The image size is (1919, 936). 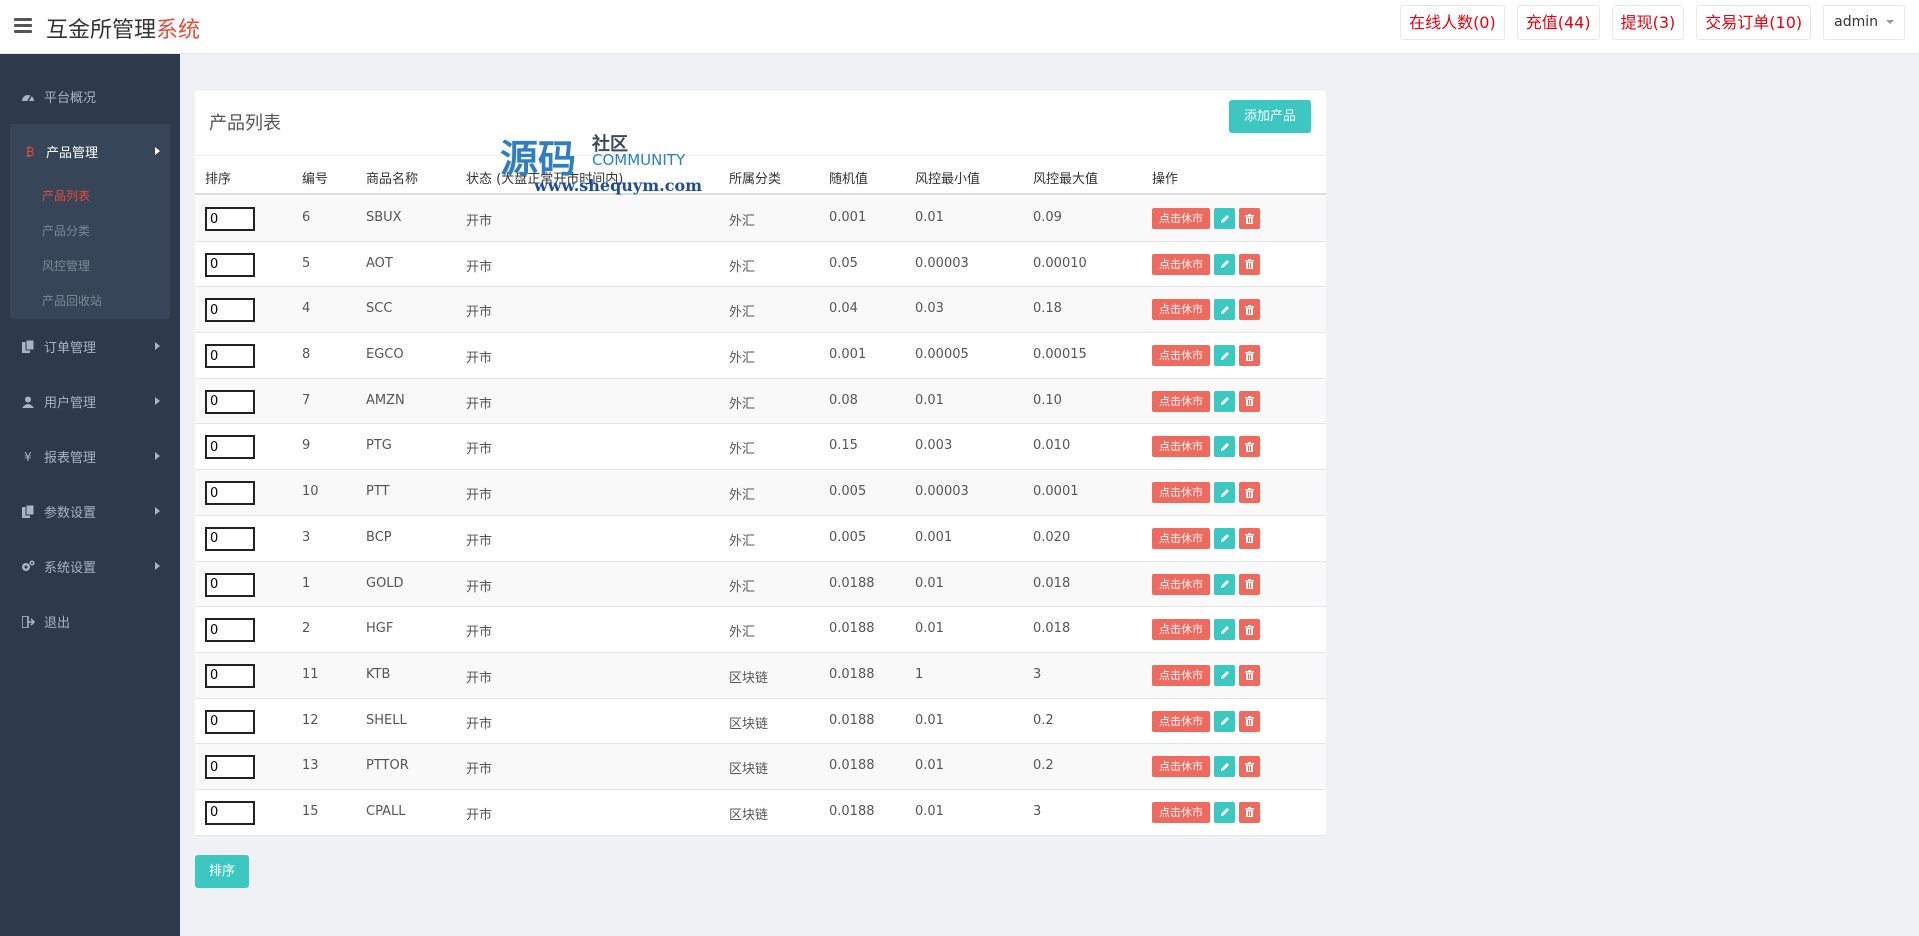 What do you see at coordinates (1864, 22) in the screenshot?
I see `user-menu-button: admin` at bounding box center [1864, 22].